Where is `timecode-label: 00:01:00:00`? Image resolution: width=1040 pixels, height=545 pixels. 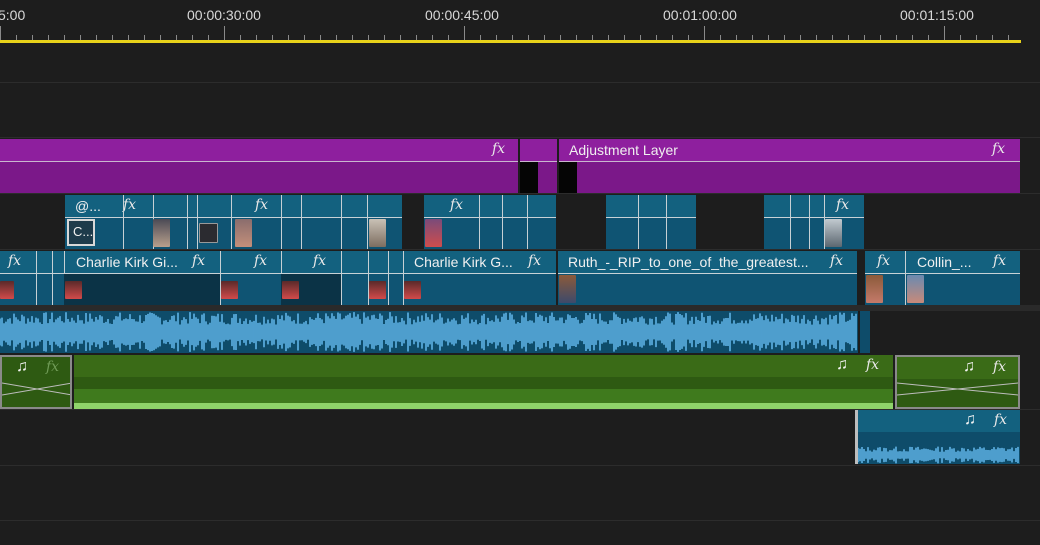
timecode-label: 00:01:00:00 is located at coordinates (700, 15).